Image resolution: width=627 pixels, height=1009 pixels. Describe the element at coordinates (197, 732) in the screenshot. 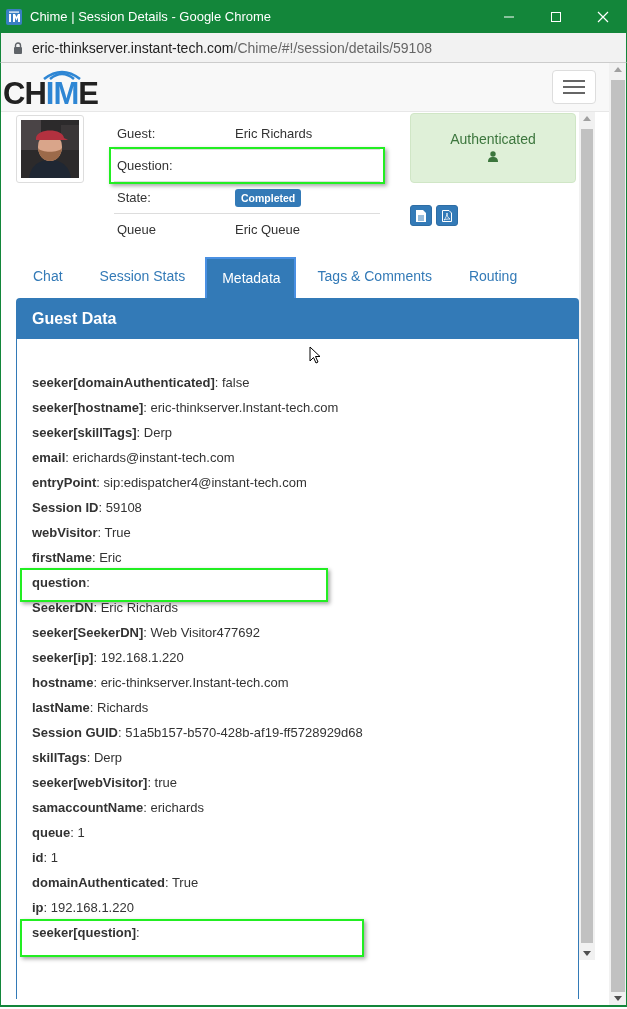

I see `metadata-entry: Session GUID: 51a5b157-b570-428b-af19-ff5728929d68` at that location.